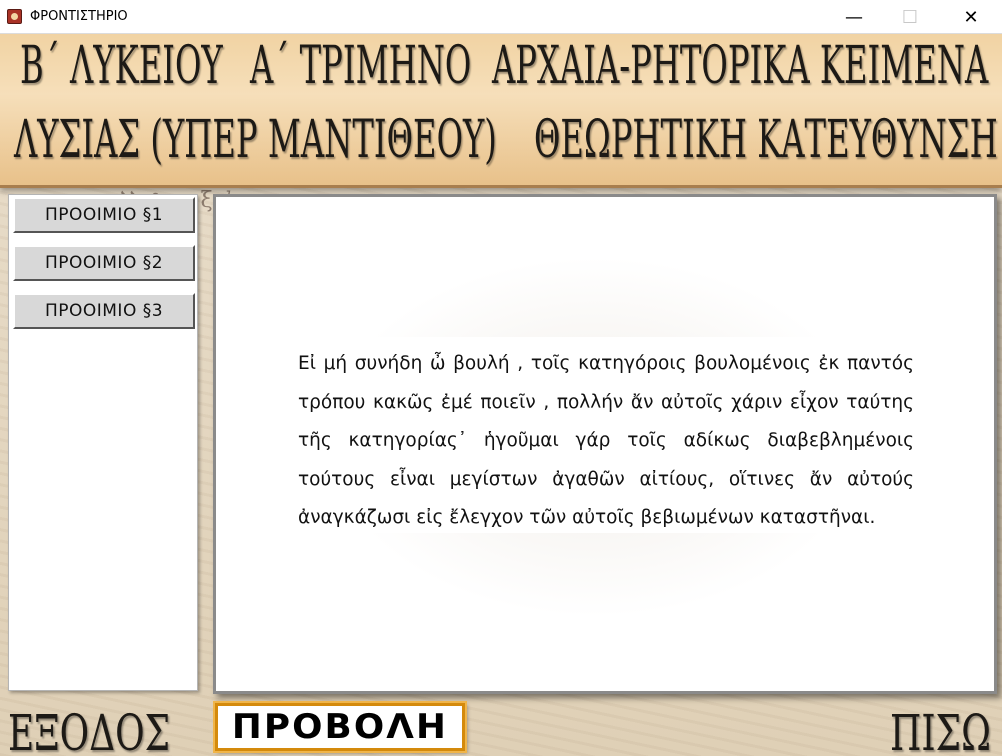  I want to click on show-button: ΠΡΟΒΟΛΗ, so click(340, 727).